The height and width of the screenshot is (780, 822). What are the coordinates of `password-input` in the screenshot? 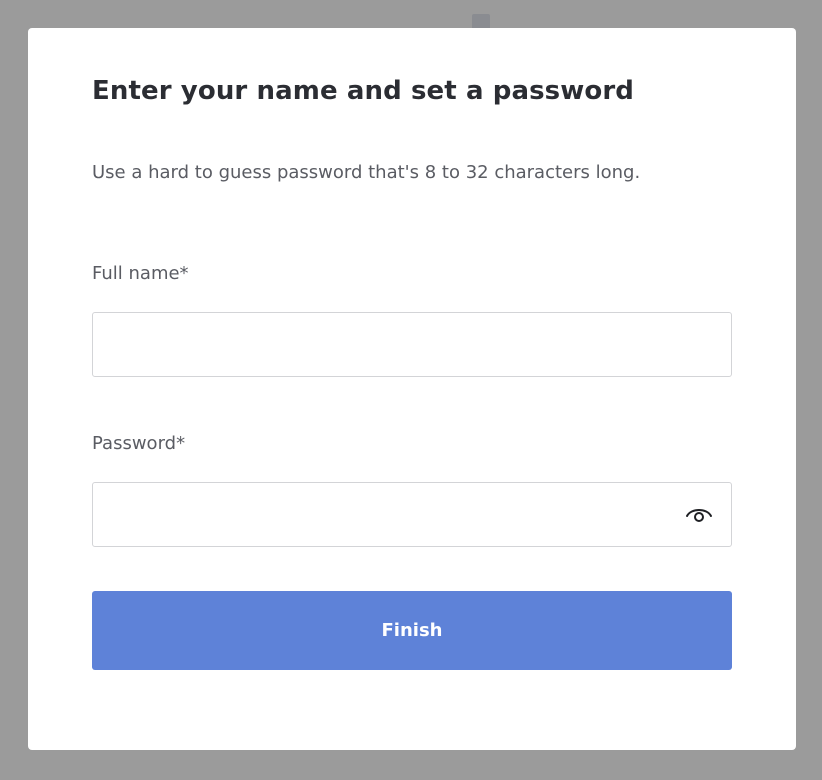 It's located at (412, 514).